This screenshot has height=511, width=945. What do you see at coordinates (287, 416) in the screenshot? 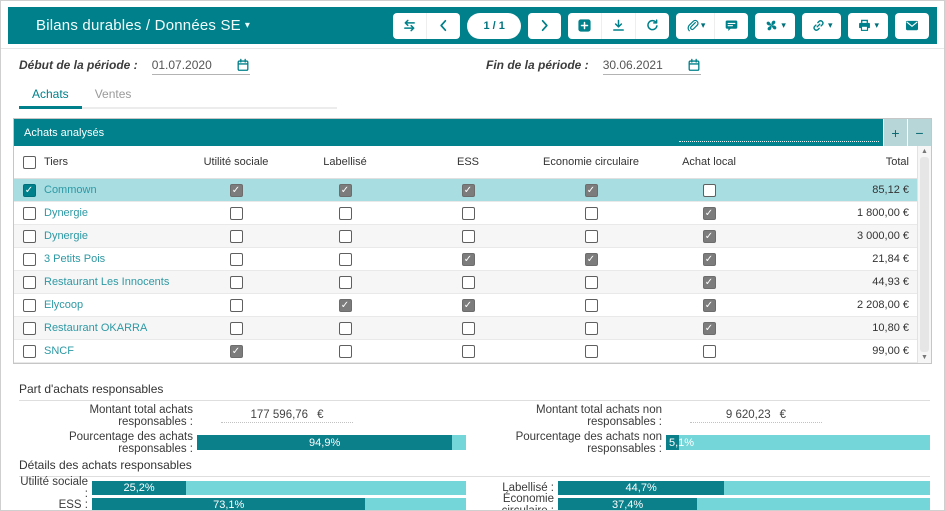
I see `amount-responsable-value: 177 596,76 €` at bounding box center [287, 416].